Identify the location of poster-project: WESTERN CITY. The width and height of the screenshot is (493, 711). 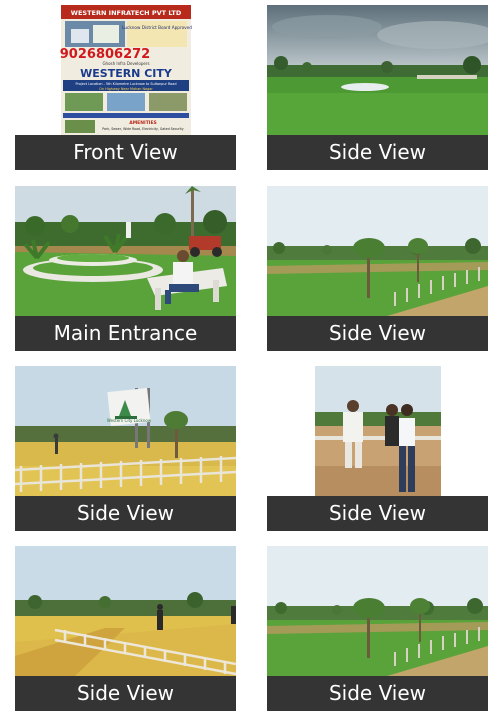
(126, 73).